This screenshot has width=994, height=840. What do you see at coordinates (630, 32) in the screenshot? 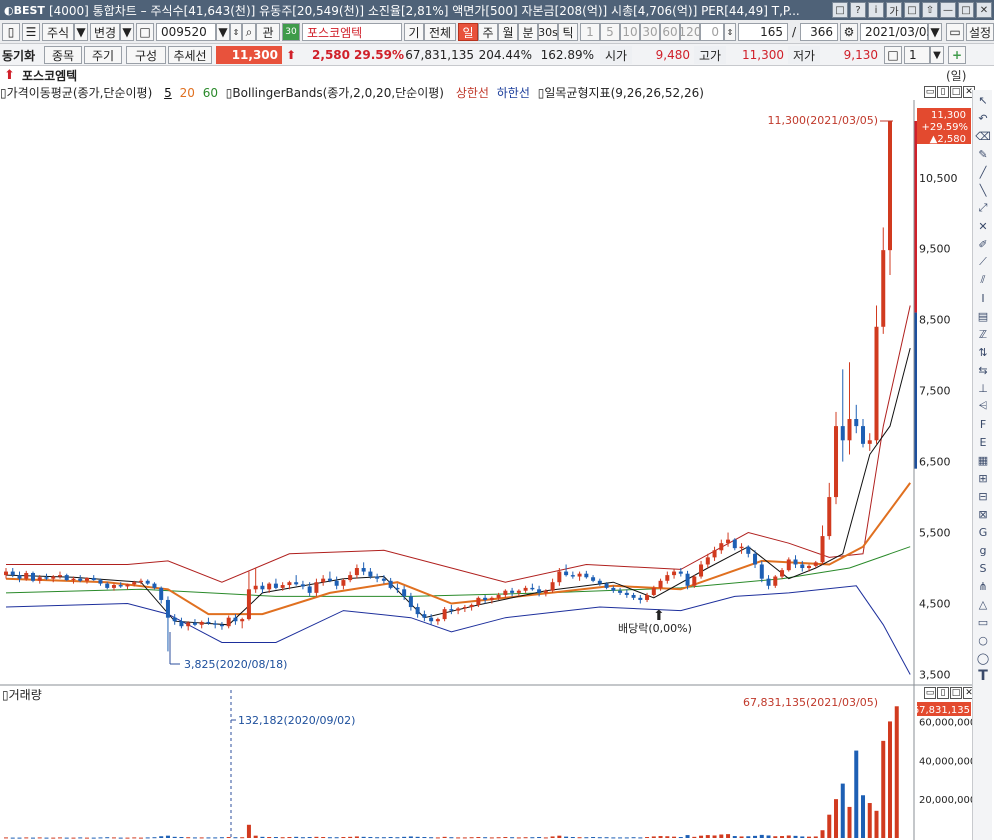
I see `minute-10: 10` at bounding box center [630, 32].